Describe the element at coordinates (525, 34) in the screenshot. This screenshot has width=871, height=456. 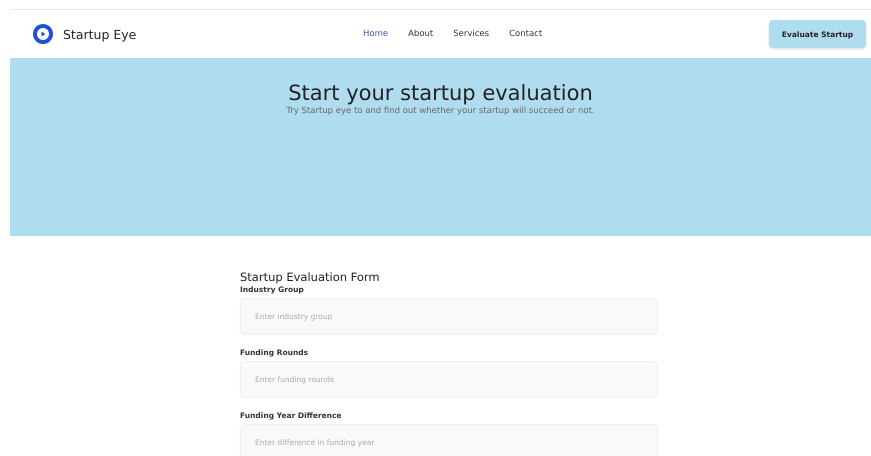
I see `nav-link: Contact` at that location.